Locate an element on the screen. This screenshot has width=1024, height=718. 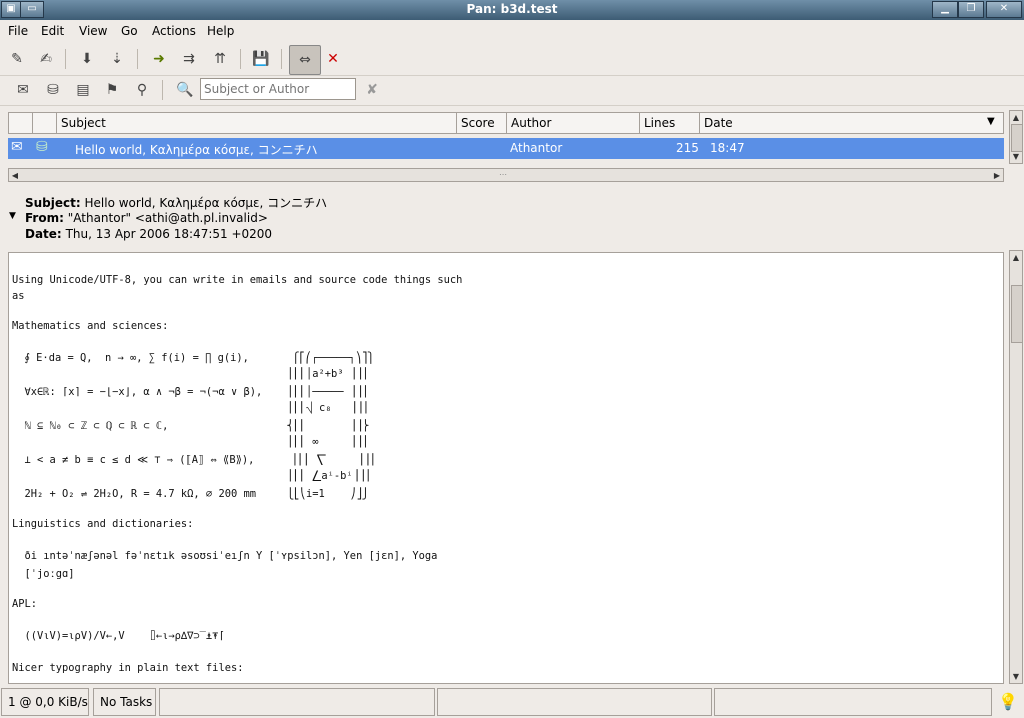
connection-status: 1 @ 0,0 KiB/s is located at coordinates (45, 702).